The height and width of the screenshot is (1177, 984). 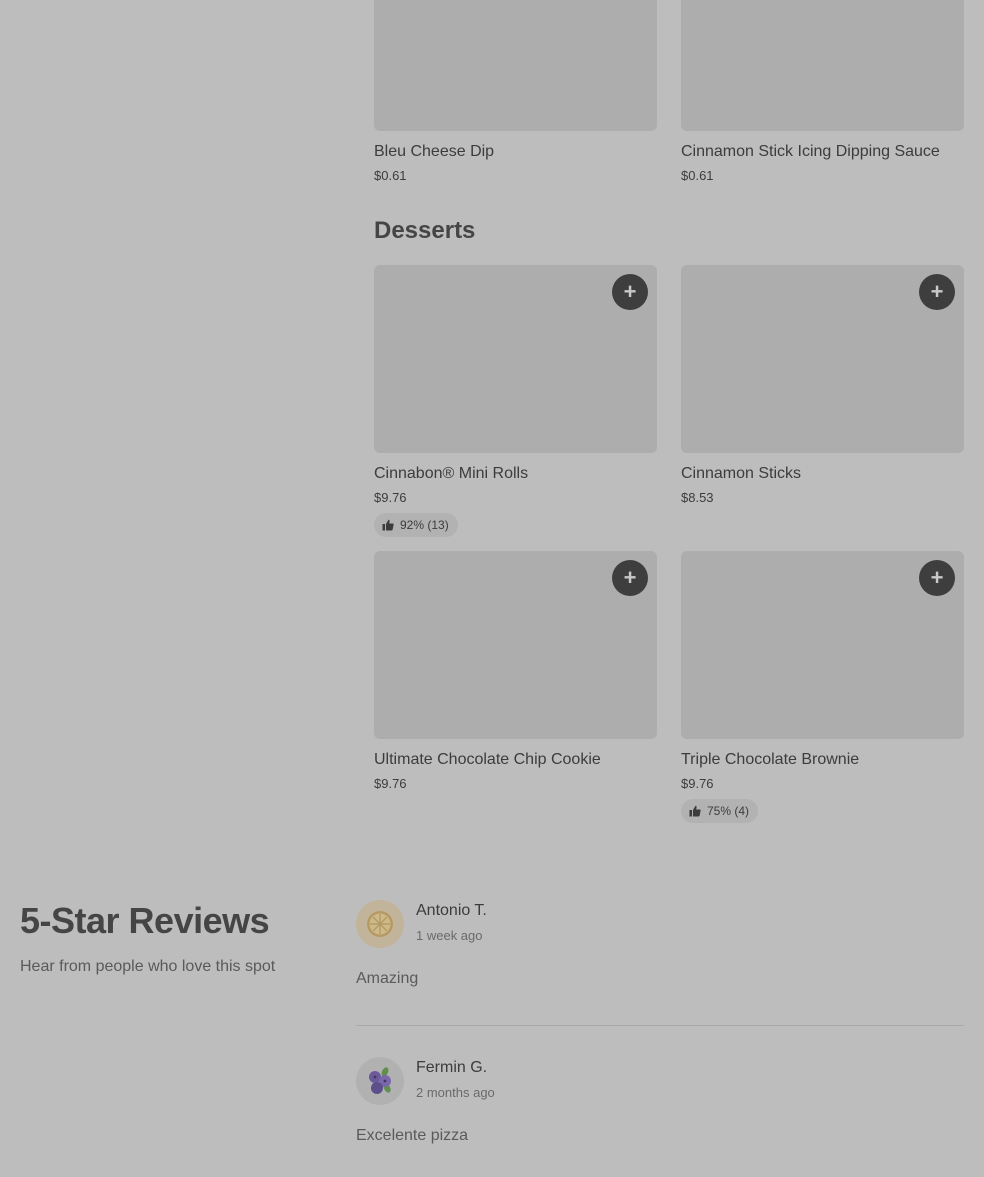 I want to click on menu-item-price: $8.53, so click(x=697, y=497).